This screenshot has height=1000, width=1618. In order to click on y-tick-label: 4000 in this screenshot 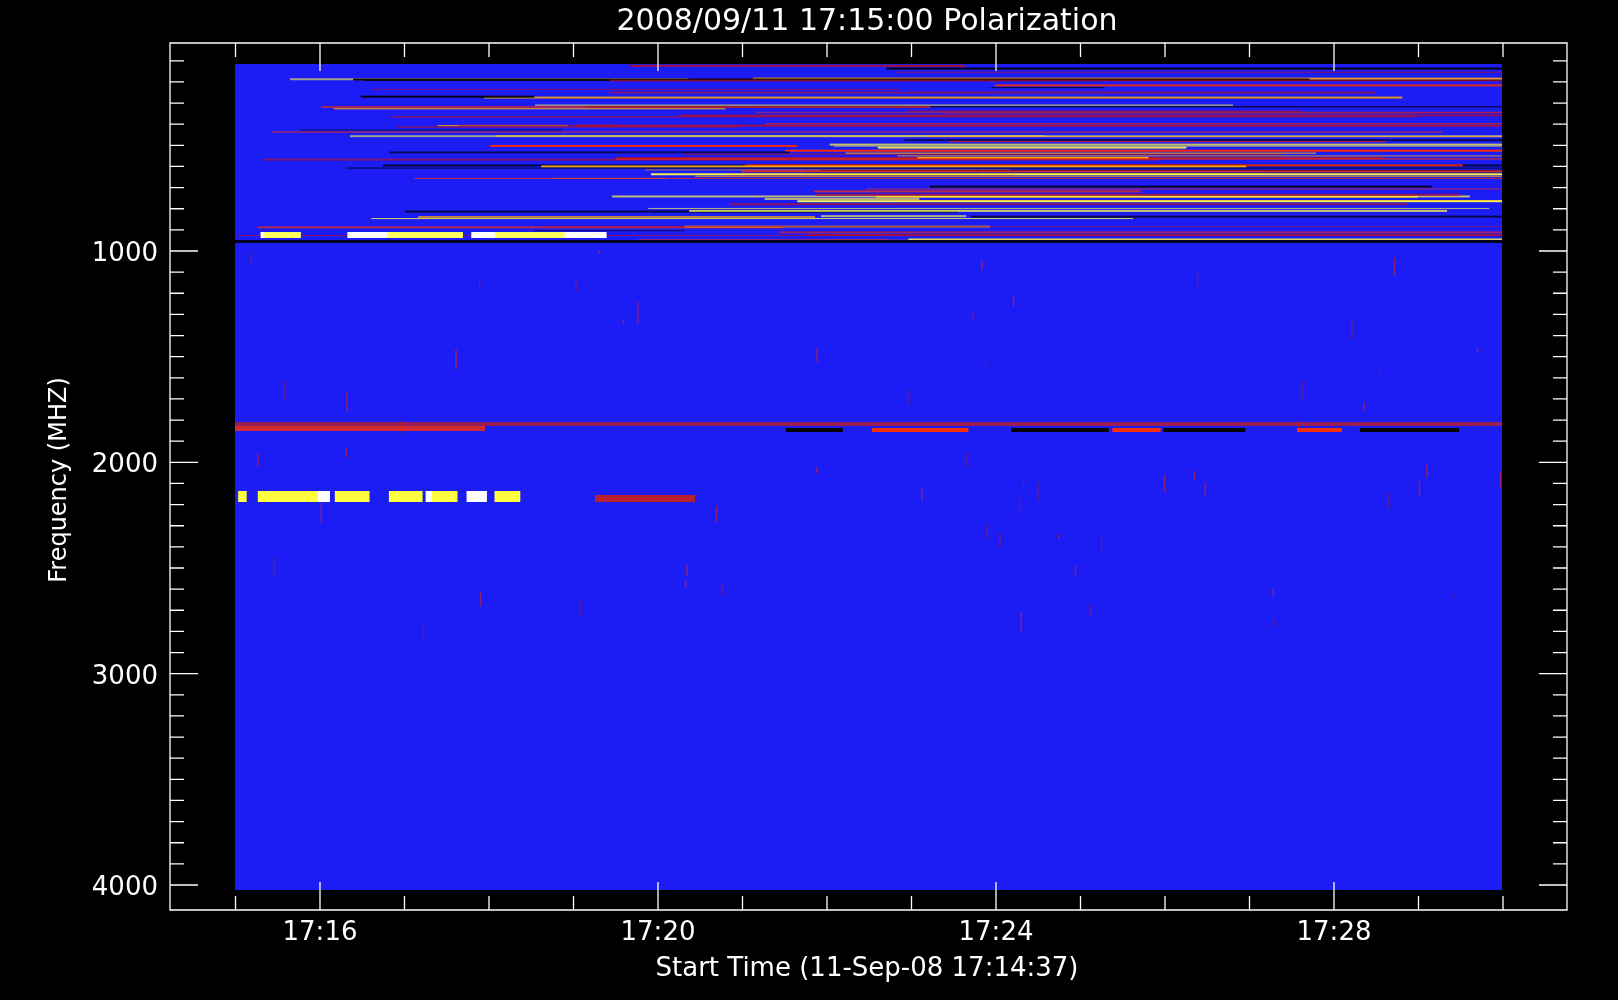, I will do `click(124, 886)`.